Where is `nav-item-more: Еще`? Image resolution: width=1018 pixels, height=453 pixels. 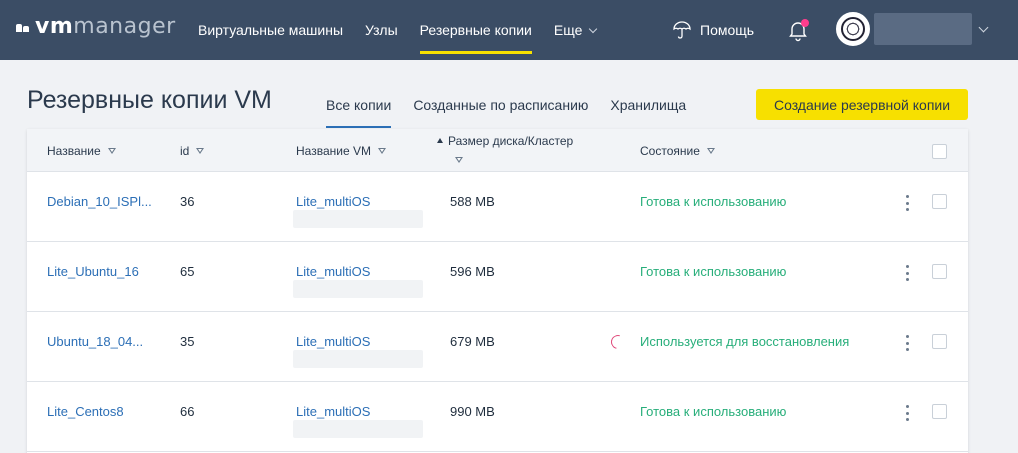
nav-item-more: Еще is located at coordinates (575, 30).